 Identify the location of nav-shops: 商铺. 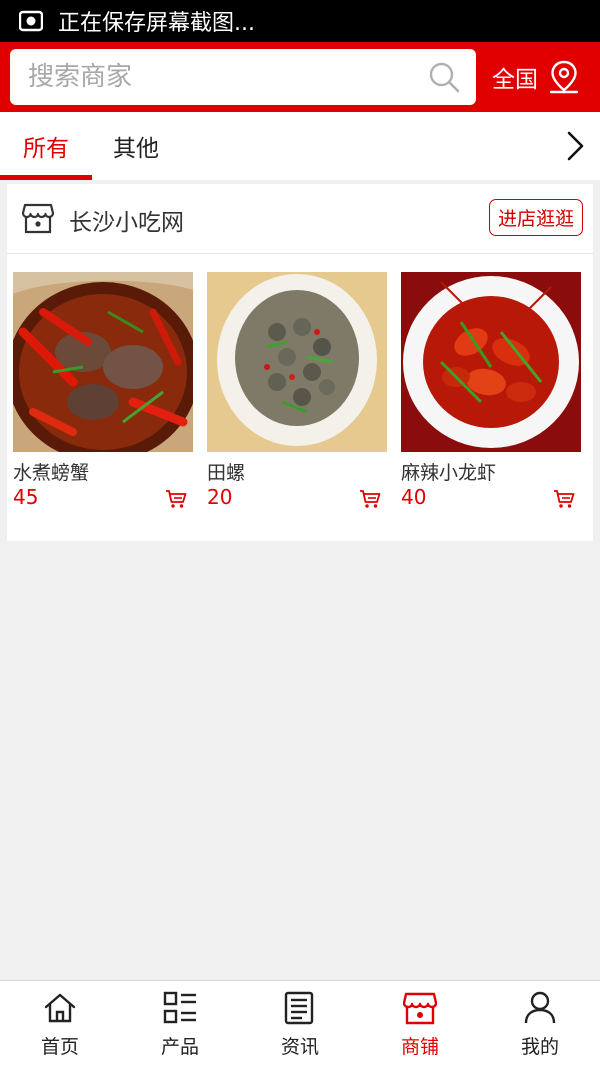
(420, 1024).